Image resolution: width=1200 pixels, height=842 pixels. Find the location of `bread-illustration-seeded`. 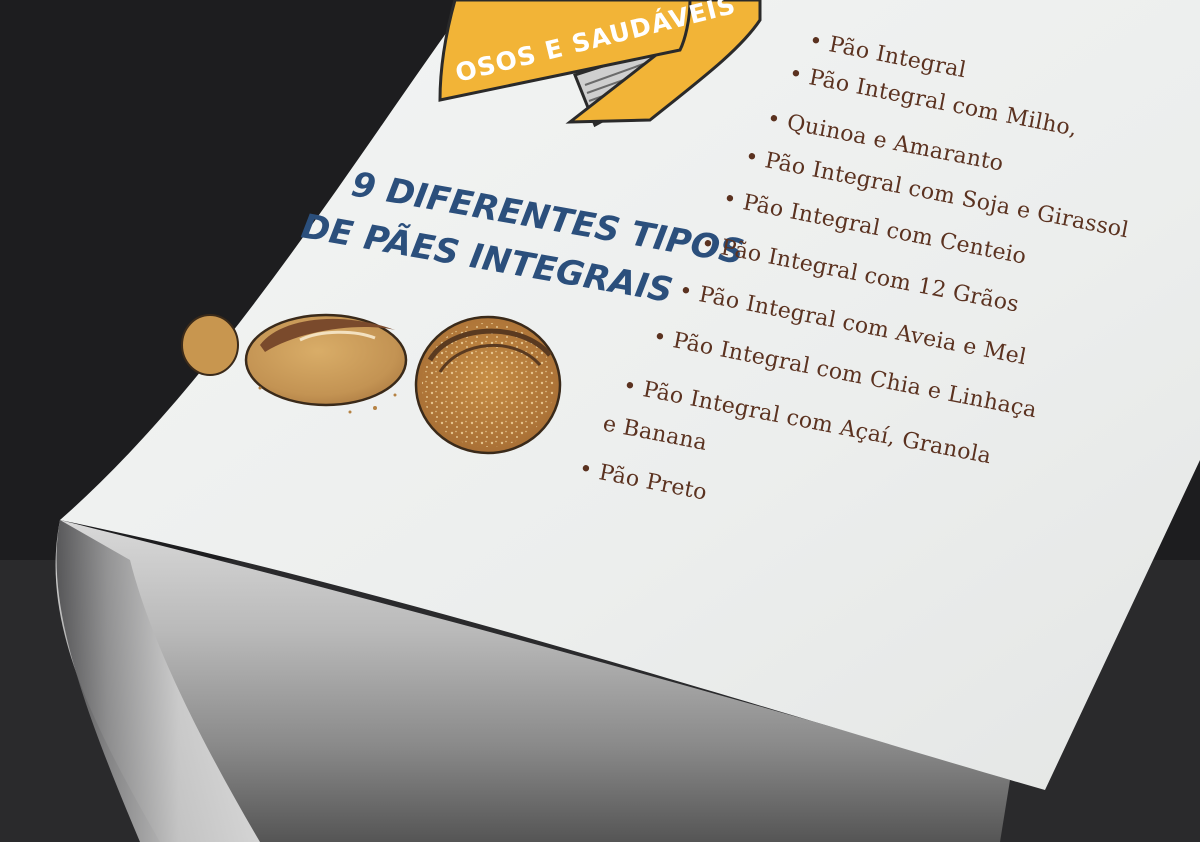

bread-illustration-seeded is located at coordinates (488, 385).